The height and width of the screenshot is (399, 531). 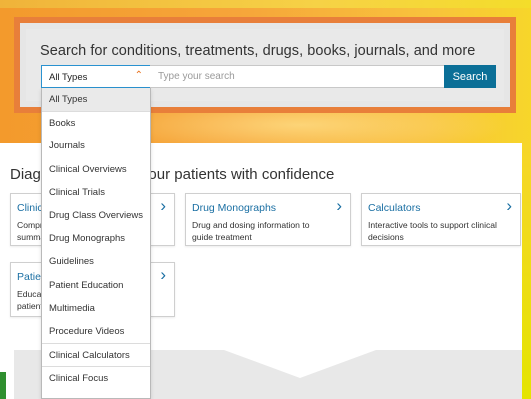 I want to click on search-input, so click(x=297, y=76).